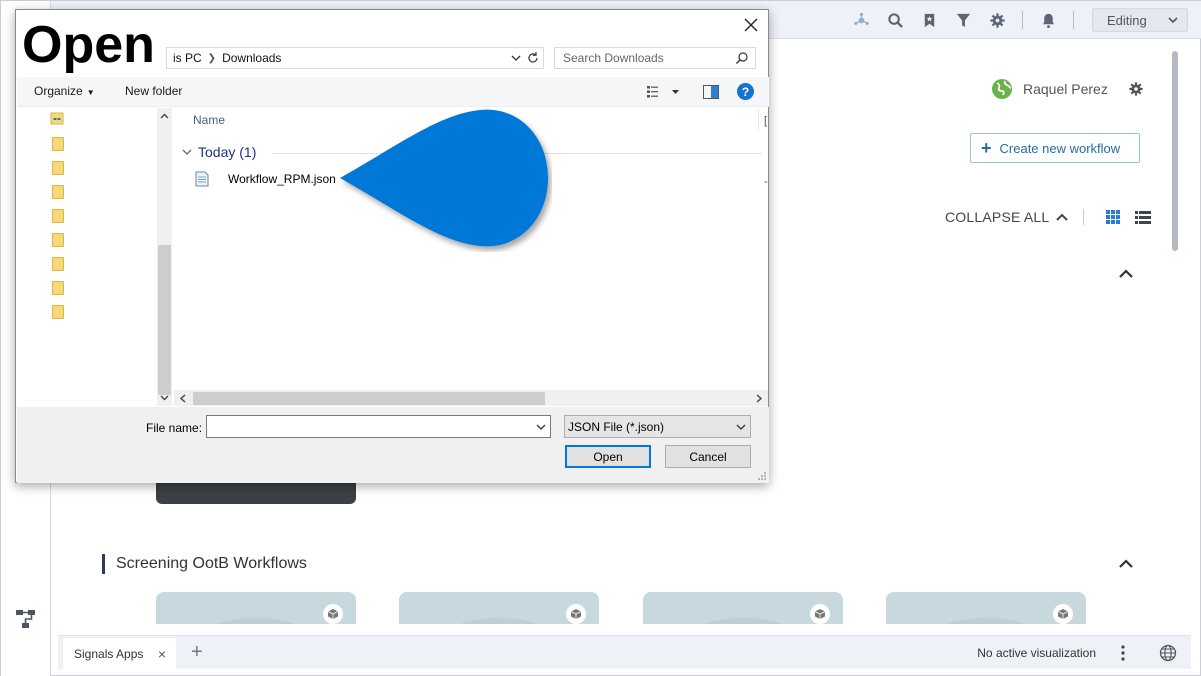 The width and height of the screenshot is (1201, 676). I want to click on mode-select: Editing, so click(1140, 20).